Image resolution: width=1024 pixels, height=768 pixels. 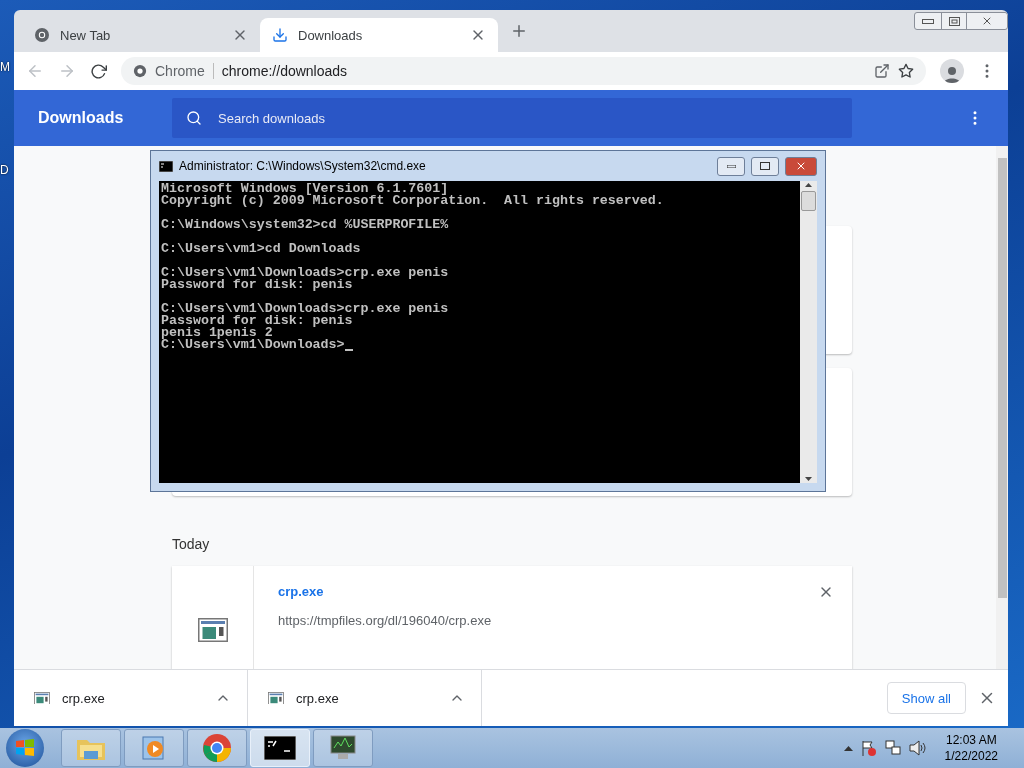 I want to click on minimize-button, so click(x=731, y=166).